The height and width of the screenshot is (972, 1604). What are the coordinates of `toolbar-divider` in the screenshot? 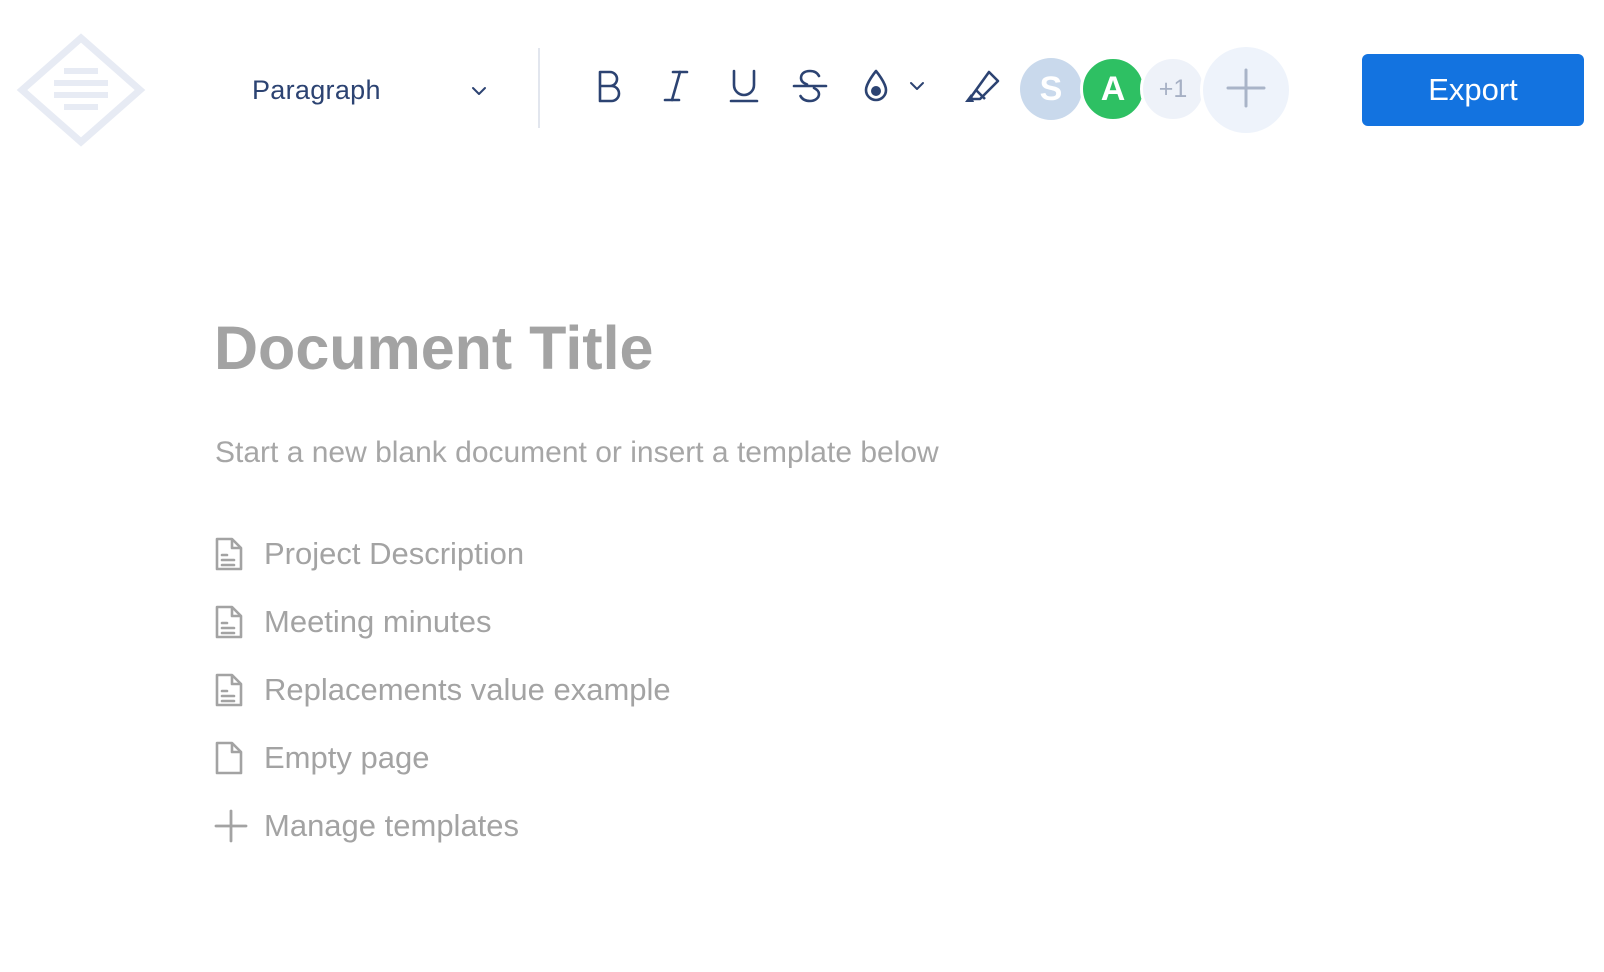 It's located at (539, 88).